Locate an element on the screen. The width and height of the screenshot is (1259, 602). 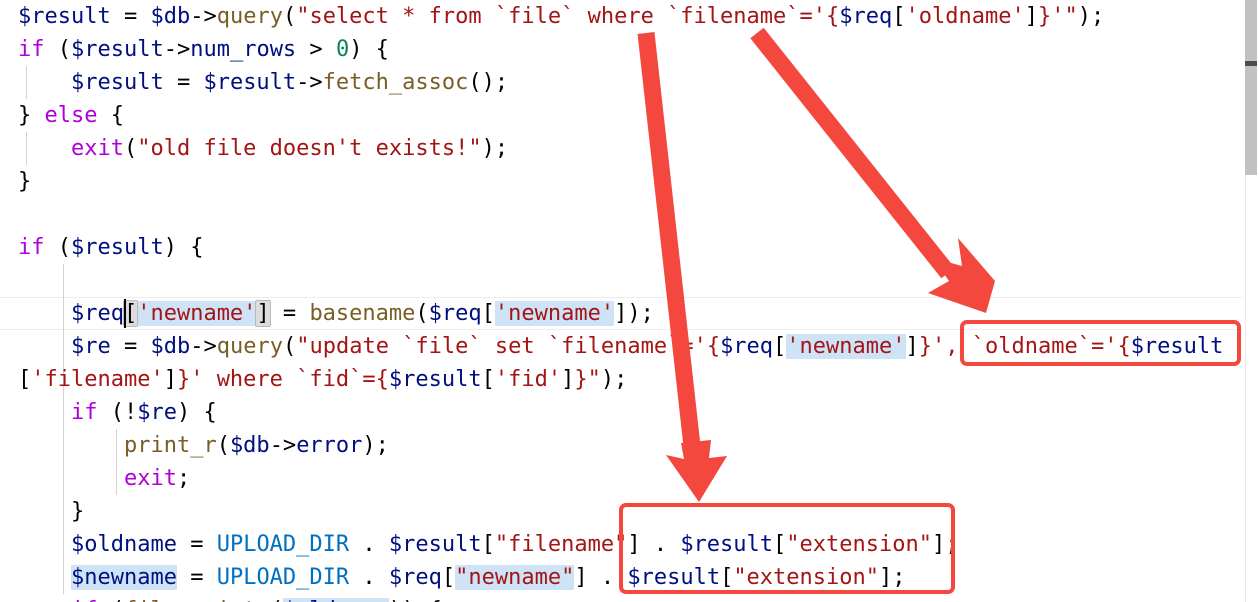
code-line: if ($result->num_rows > 0) { is located at coordinates (194, 49).